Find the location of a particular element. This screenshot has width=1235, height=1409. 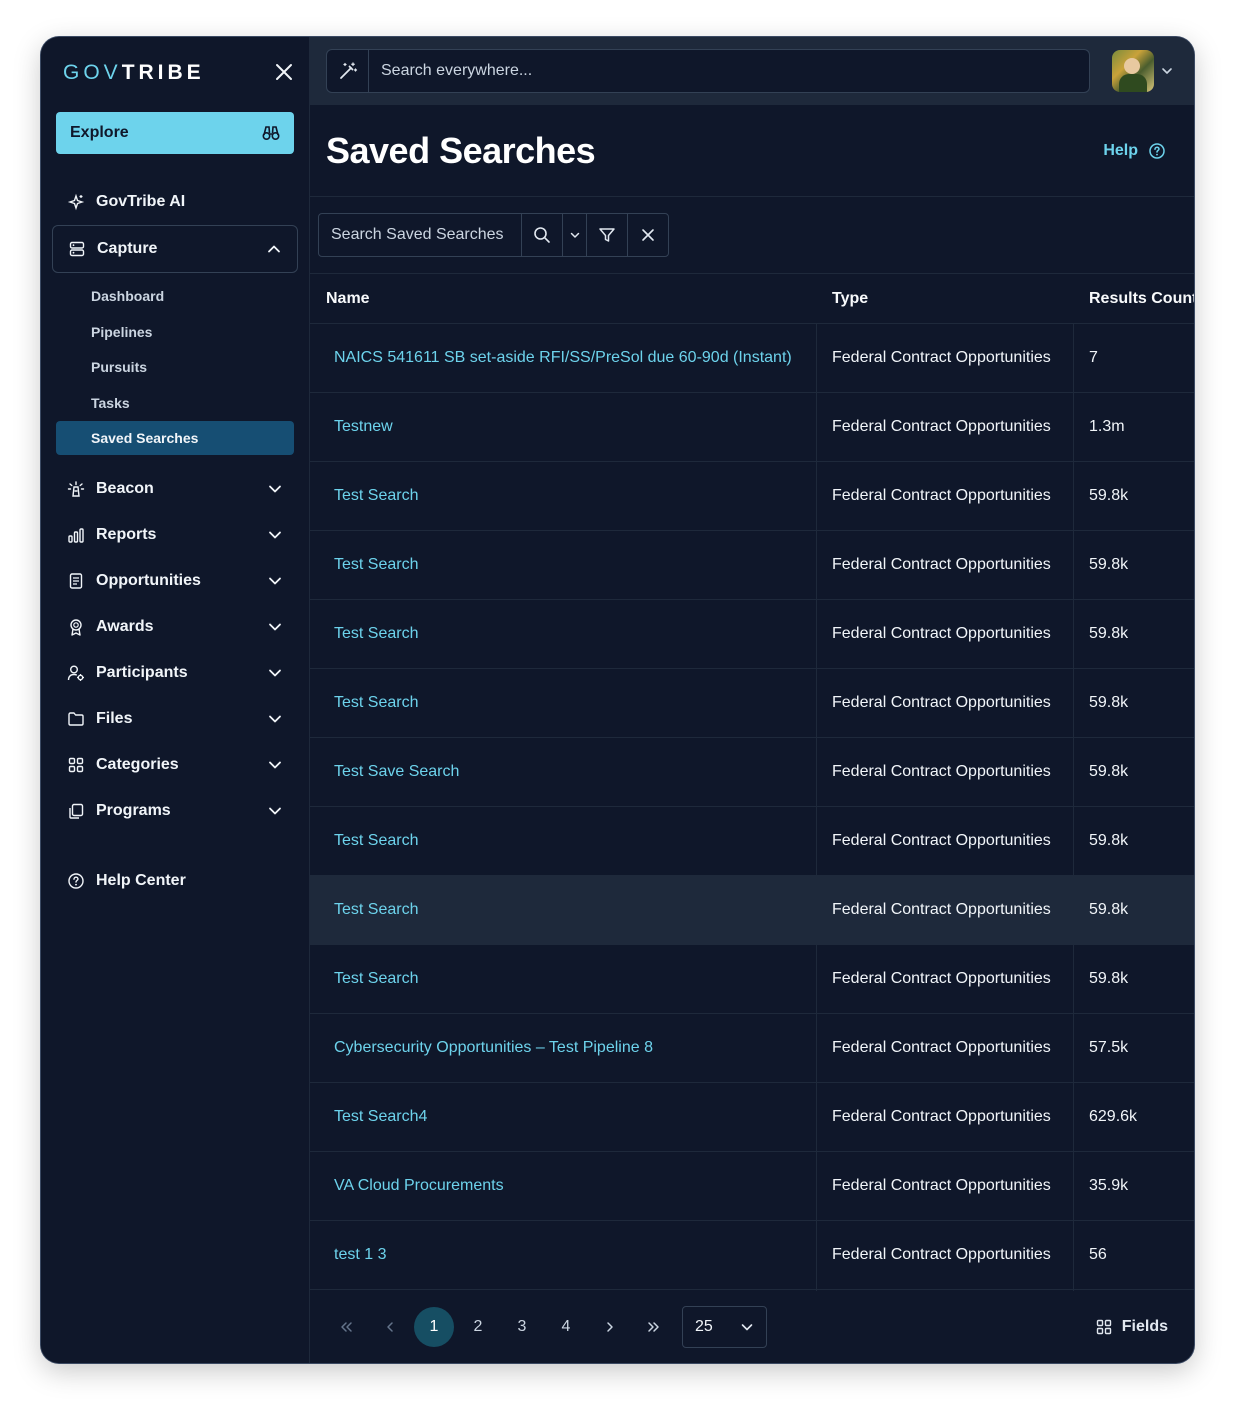

nav-awards: Awards is located at coordinates (175, 627).